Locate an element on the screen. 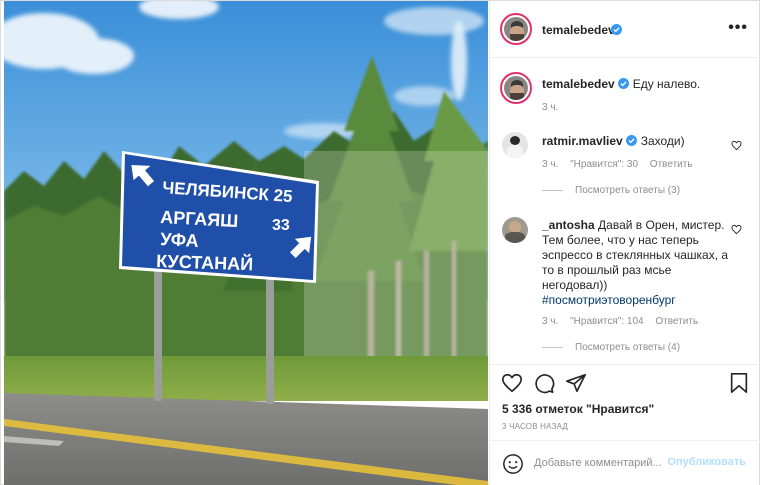 This screenshot has width=760, height=485. heart-icon is located at coordinates (512, 383).